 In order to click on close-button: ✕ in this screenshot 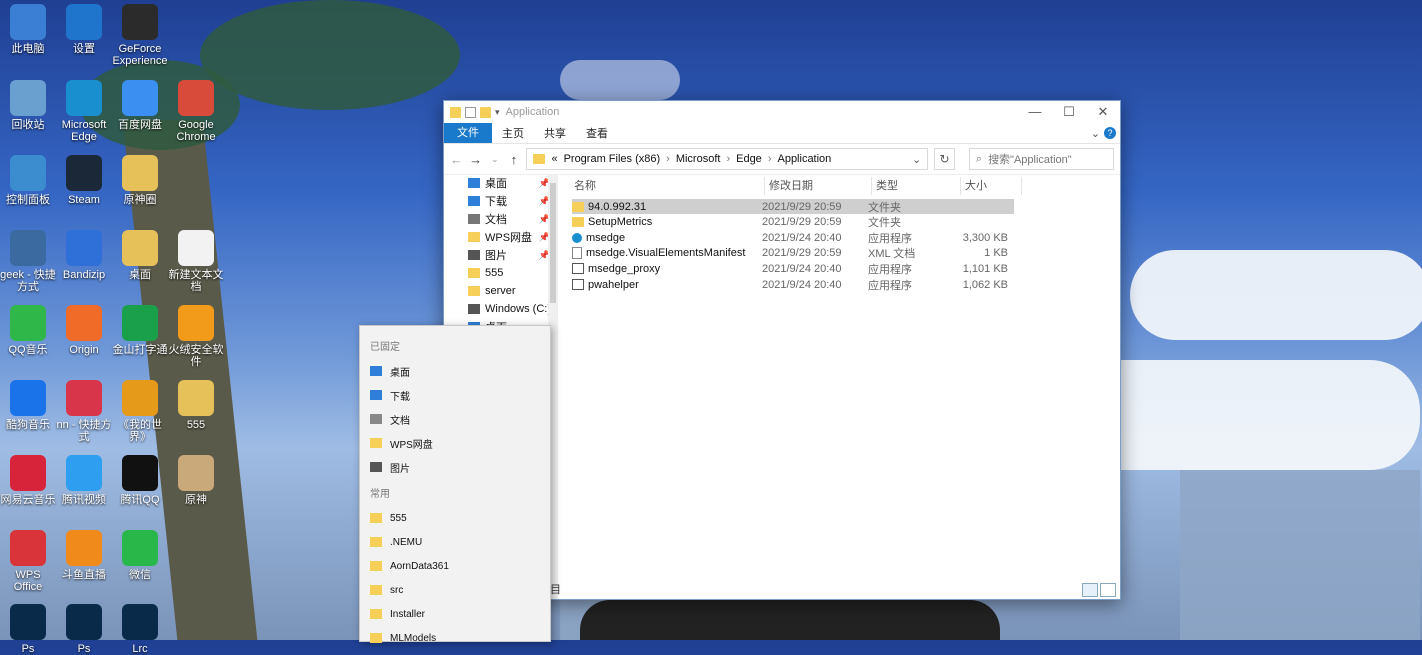, I will do `click(1103, 112)`.